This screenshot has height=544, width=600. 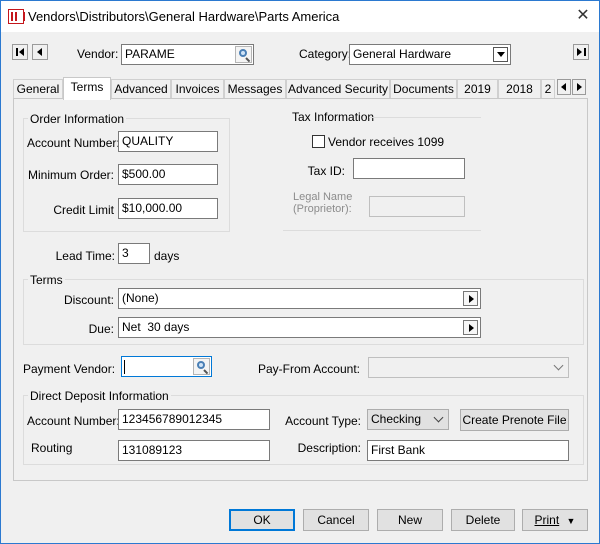 I want to click on routing-input: 131089123, so click(x=194, y=450).